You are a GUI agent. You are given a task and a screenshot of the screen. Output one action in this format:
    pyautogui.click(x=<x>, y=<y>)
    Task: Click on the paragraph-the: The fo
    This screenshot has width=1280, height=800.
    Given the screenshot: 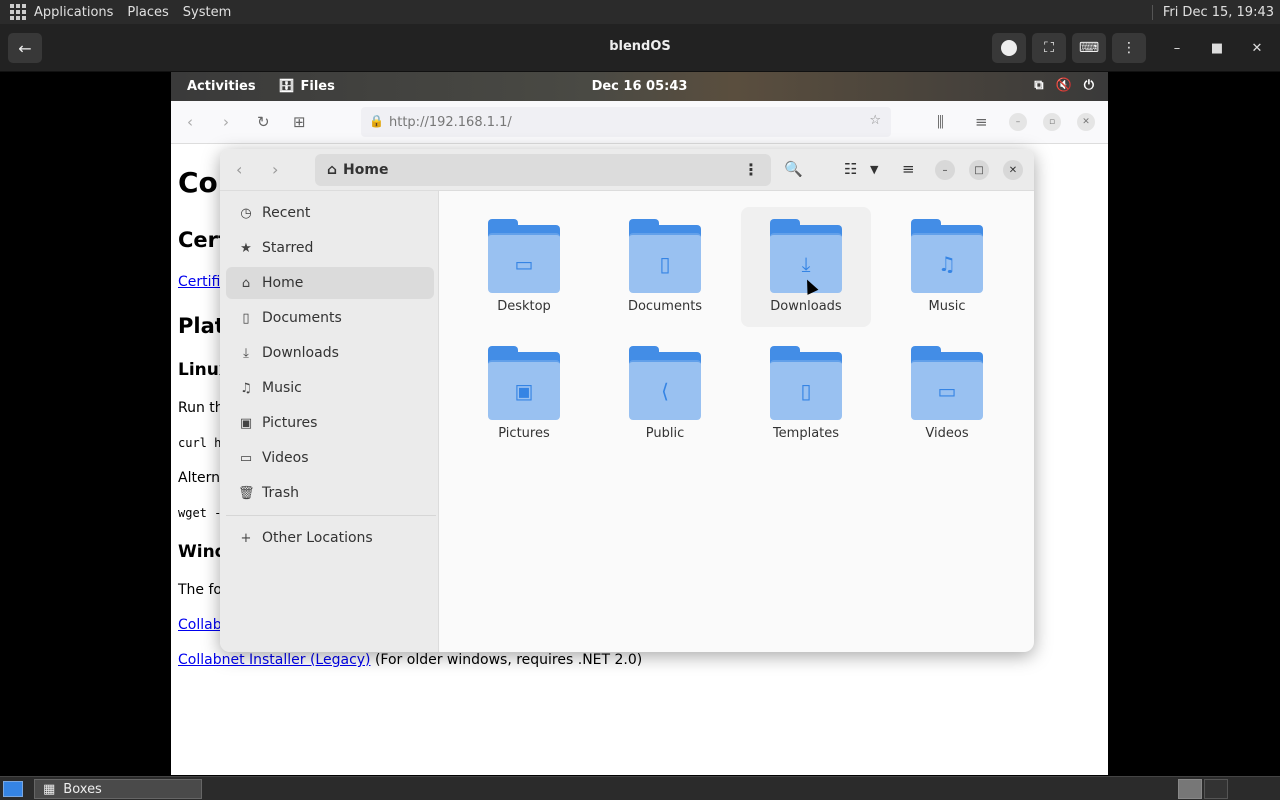 What is the action you would take?
    pyautogui.click(x=200, y=590)
    